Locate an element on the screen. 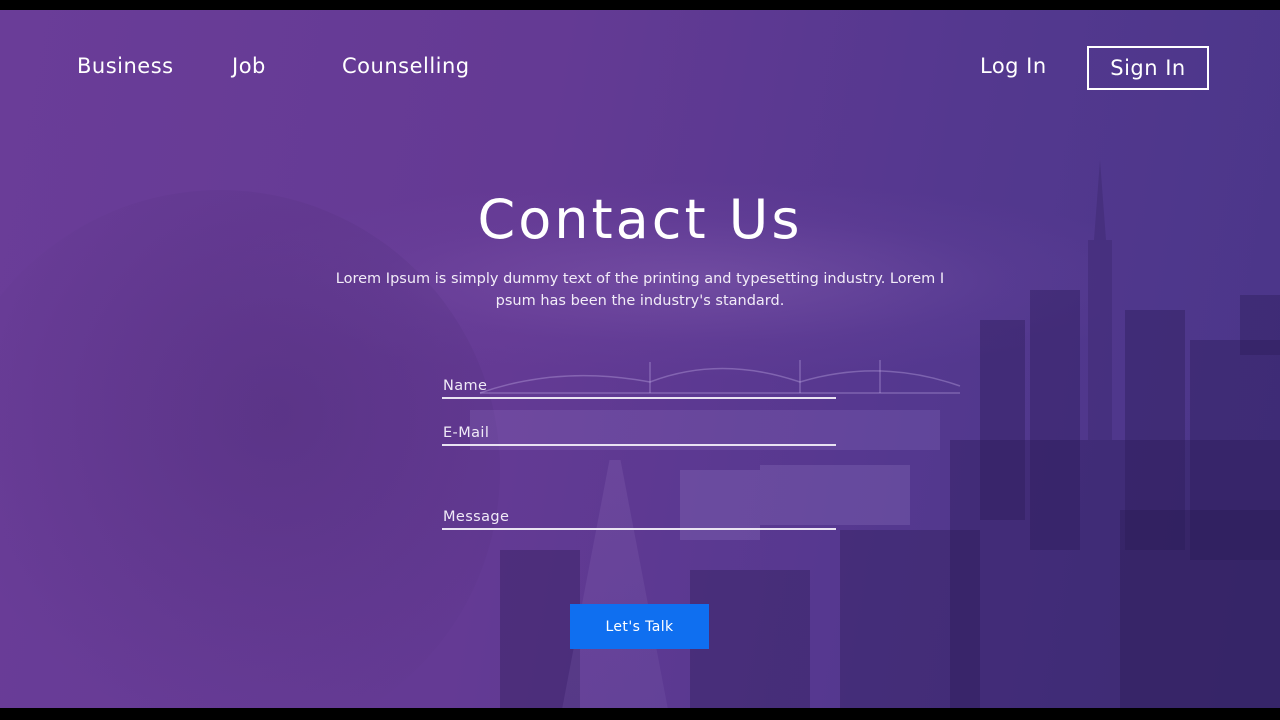 Image resolution: width=1280 pixels, height=720 pixels. page-title: Contact Us is located at coordinates (640, 219).